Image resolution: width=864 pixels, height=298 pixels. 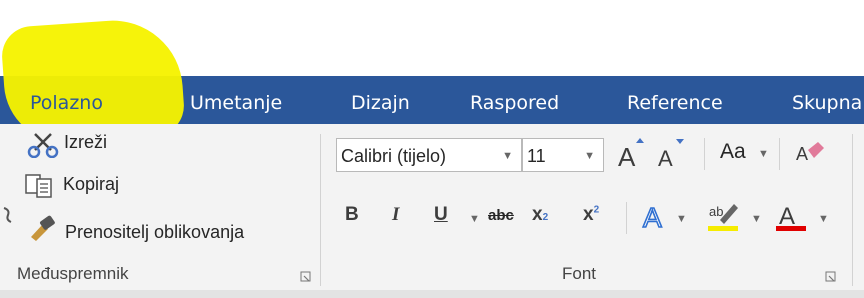 I want to click on format-painter-icon, so click(x=43, y=228).